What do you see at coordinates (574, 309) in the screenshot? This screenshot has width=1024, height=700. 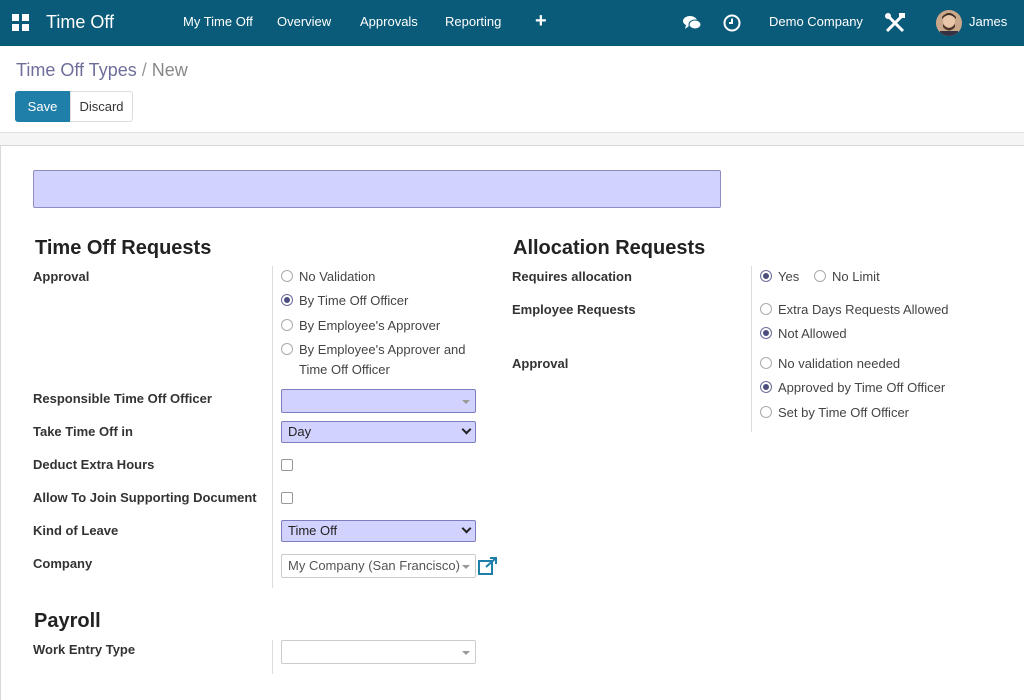 I see `employee-requests-label: Employee Requests` at bounding box center [574, 309].